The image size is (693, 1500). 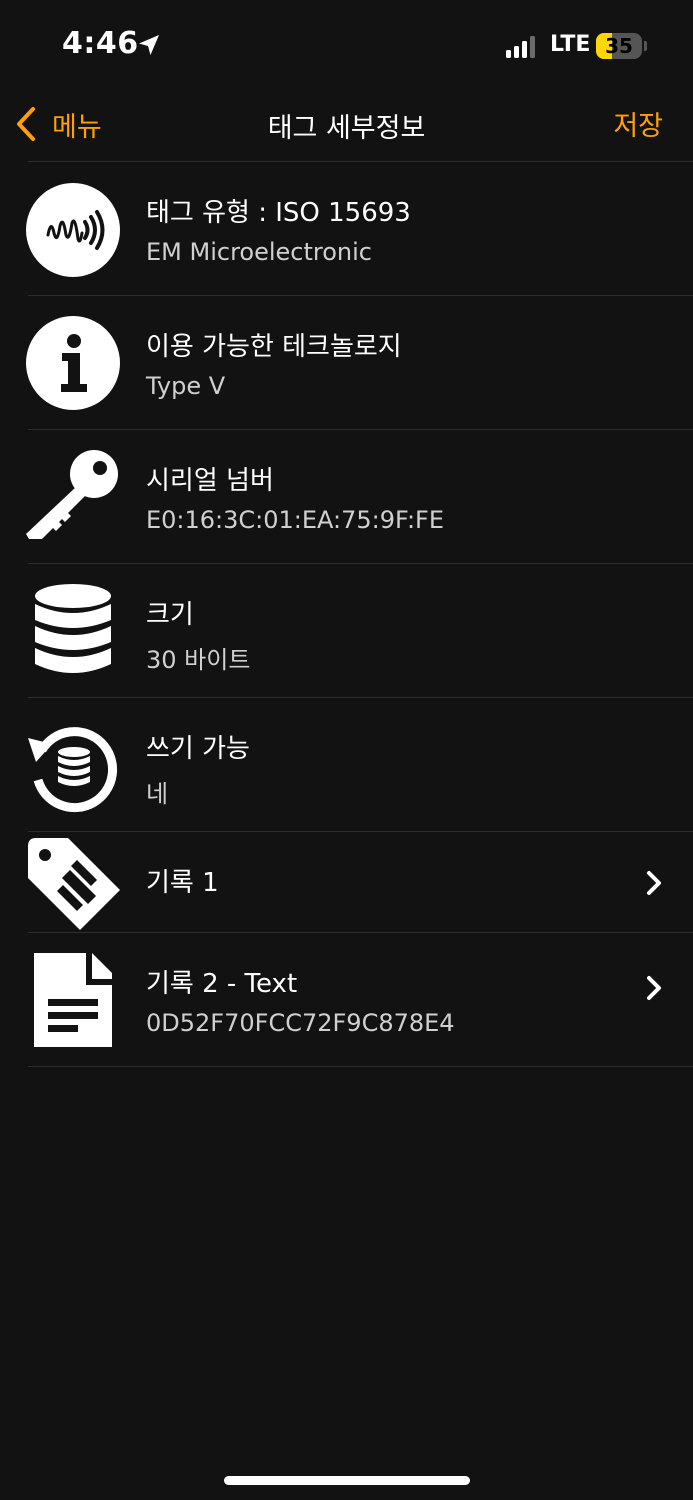 What do you see at coordinates (570, 44) in the screenshot?
I see `network-type: LTE` at bounding box center [570, 44].